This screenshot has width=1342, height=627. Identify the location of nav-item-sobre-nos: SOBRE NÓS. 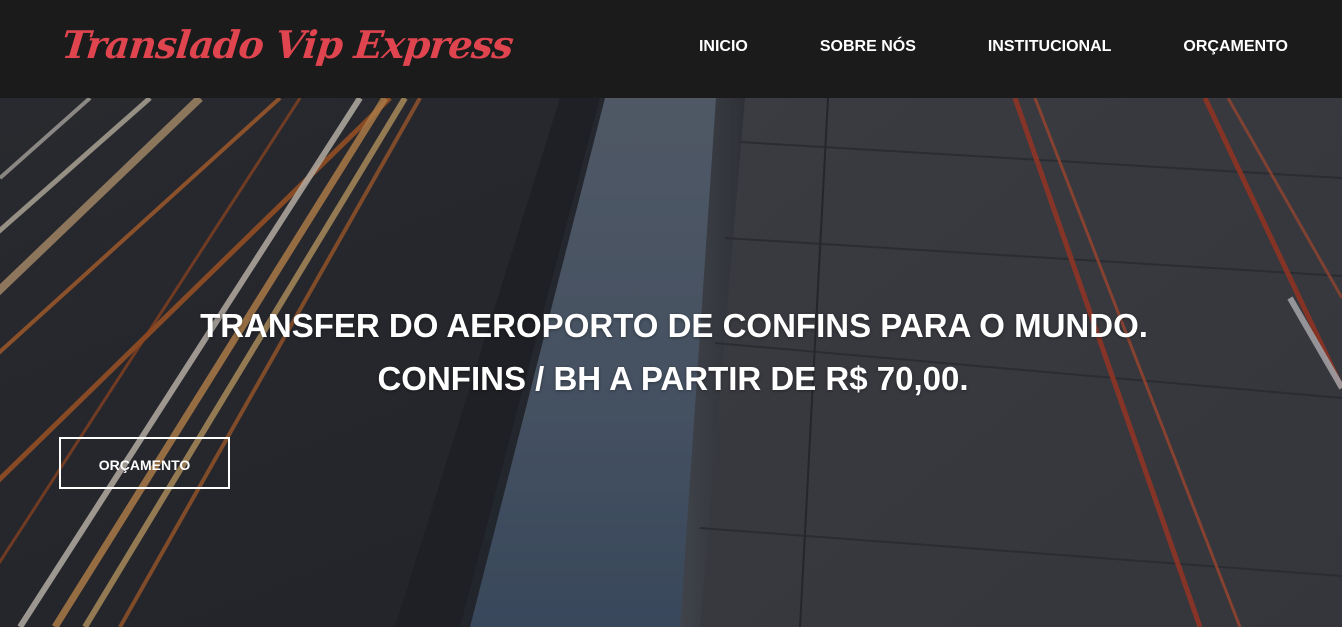
(868, 47).